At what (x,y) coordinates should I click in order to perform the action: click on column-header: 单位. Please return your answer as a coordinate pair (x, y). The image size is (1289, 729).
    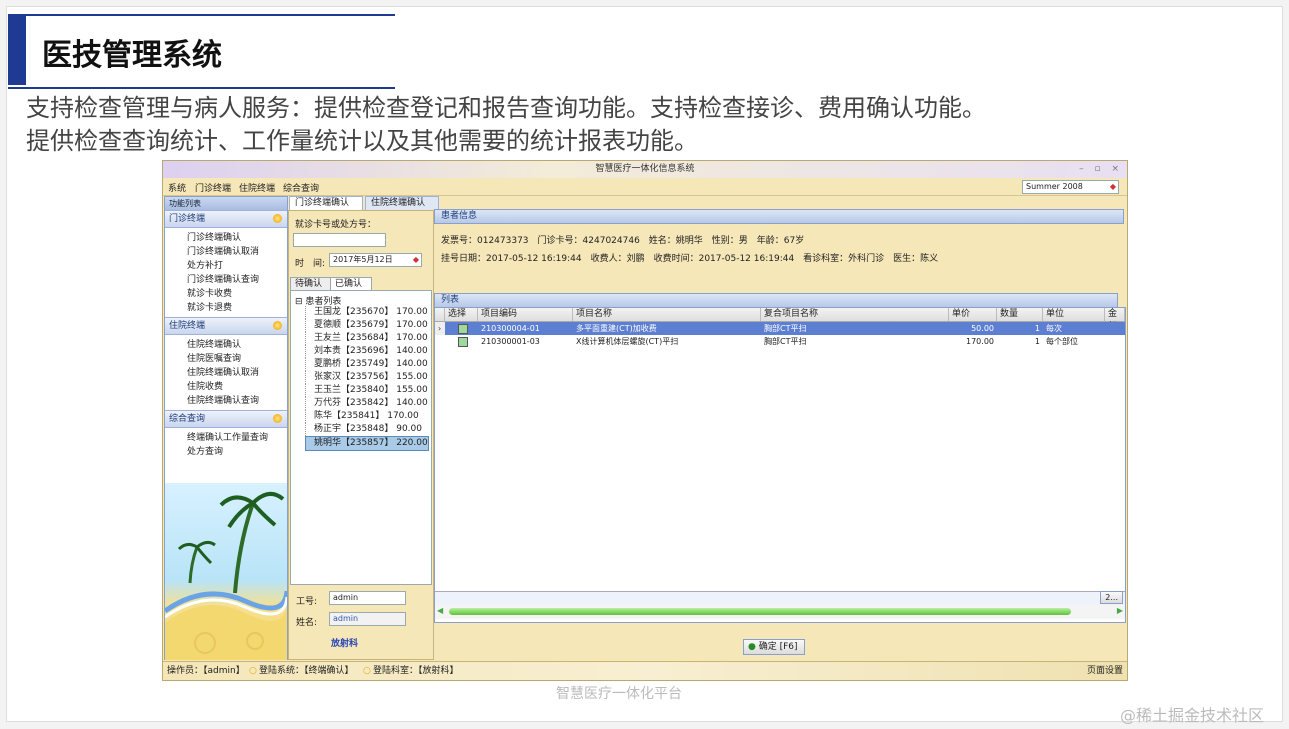
    Looking at the image, I should click on (1074, 314).